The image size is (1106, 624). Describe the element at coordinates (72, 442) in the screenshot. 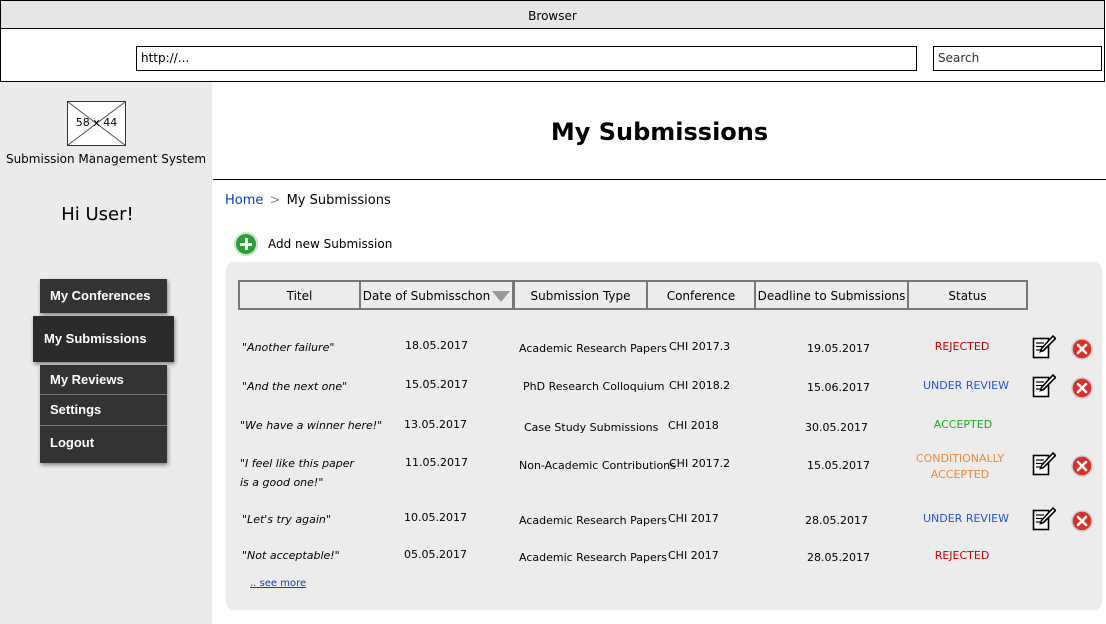

I see `sidebar-item-label: Logout` at that location.